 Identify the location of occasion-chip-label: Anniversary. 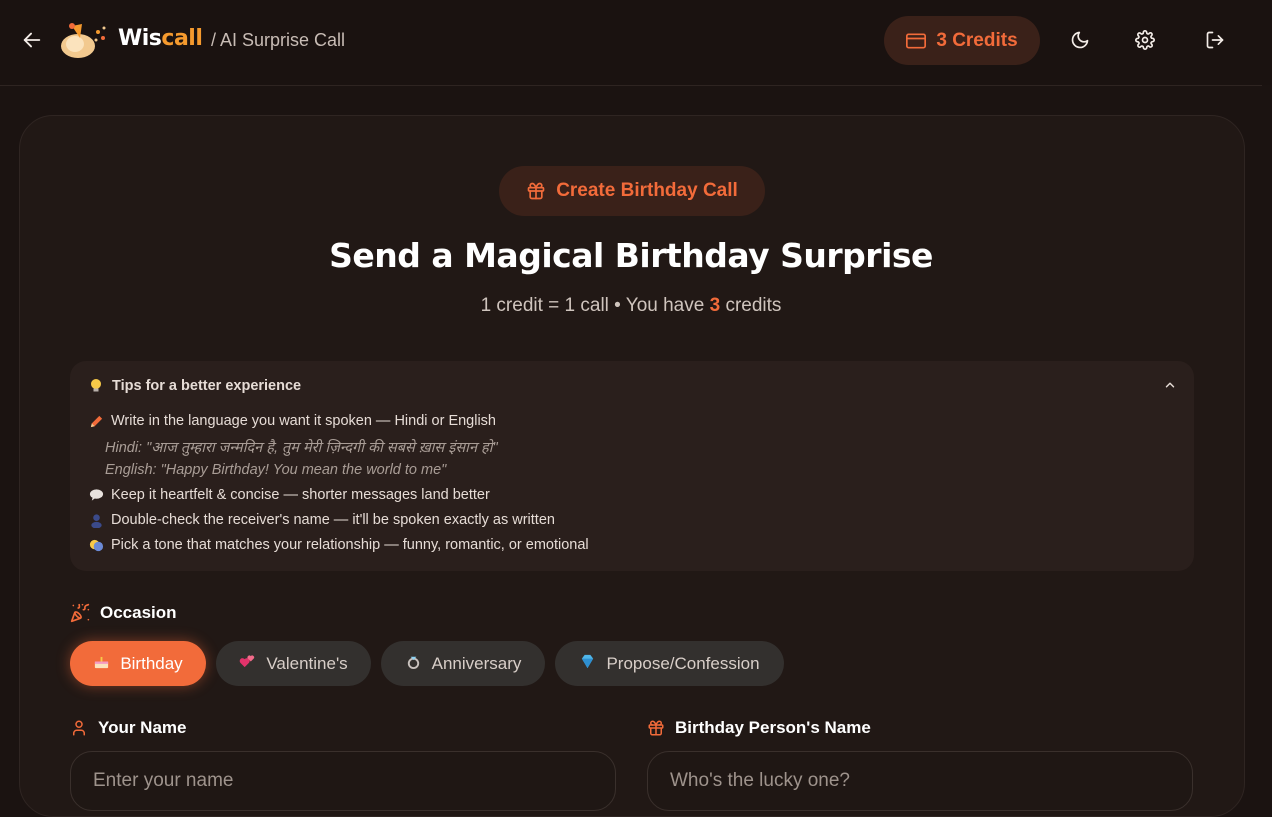
(476, 663).